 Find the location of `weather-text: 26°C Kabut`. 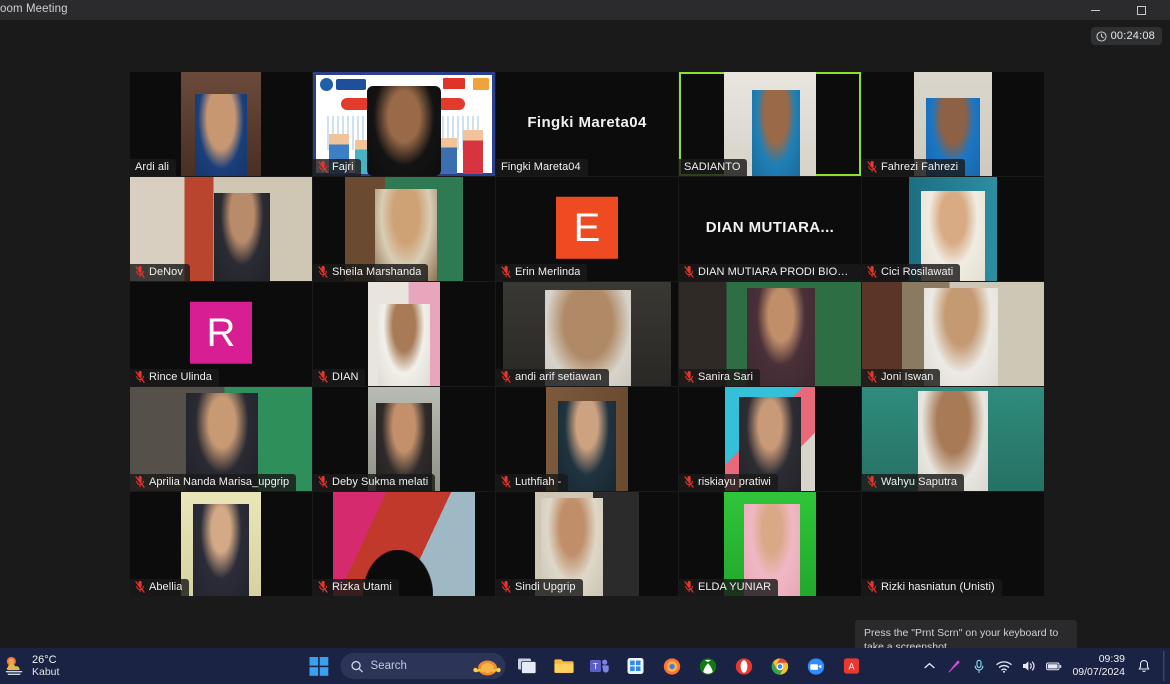

weather-text: 26°C Kabut is located at coordinates (45, 666).